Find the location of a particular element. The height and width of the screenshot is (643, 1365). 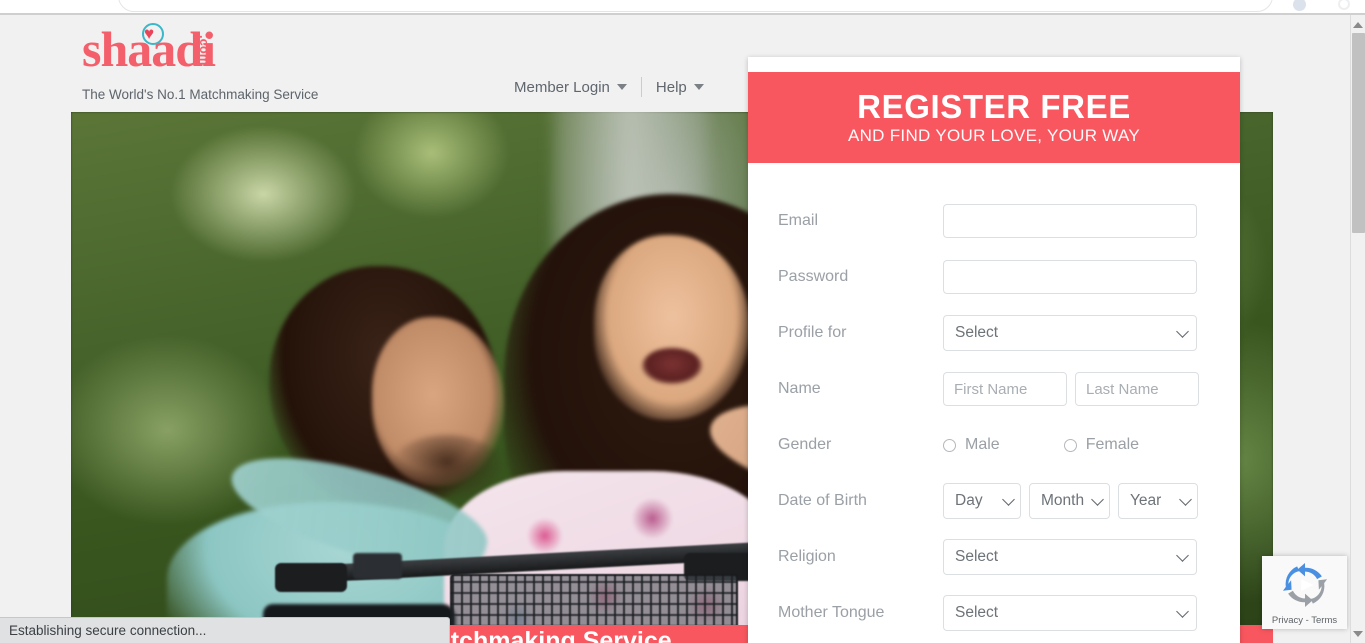

date-of-birth-label: Date of Birth is located at coordinates (822, 500).